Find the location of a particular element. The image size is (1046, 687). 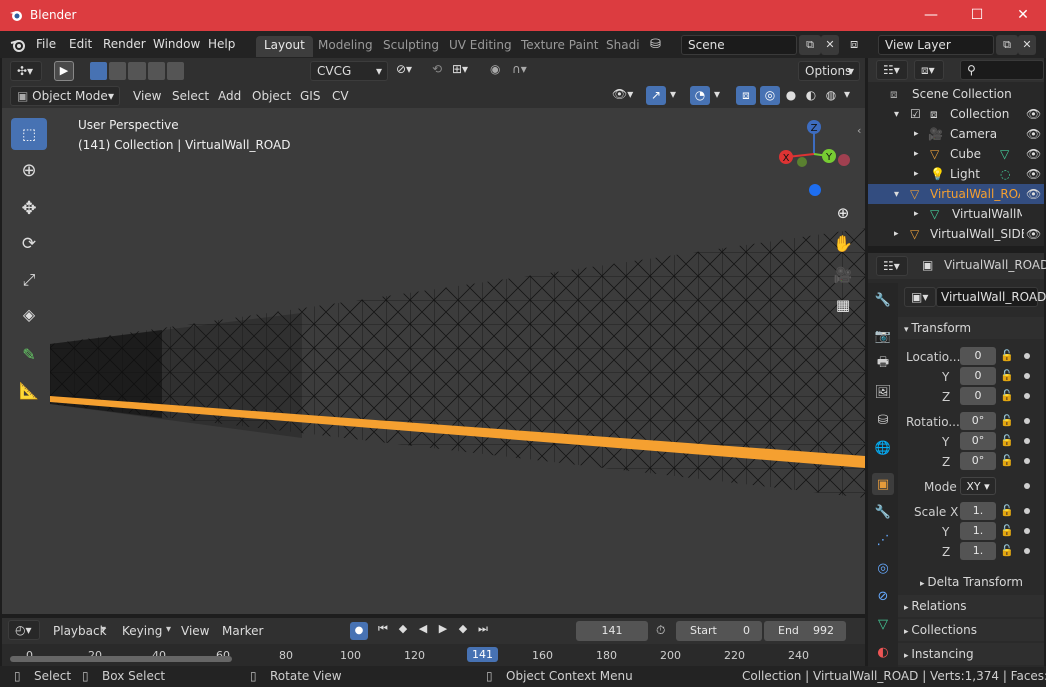

tool-tab-icon: 🔧 is located at coordinates (883, 300).